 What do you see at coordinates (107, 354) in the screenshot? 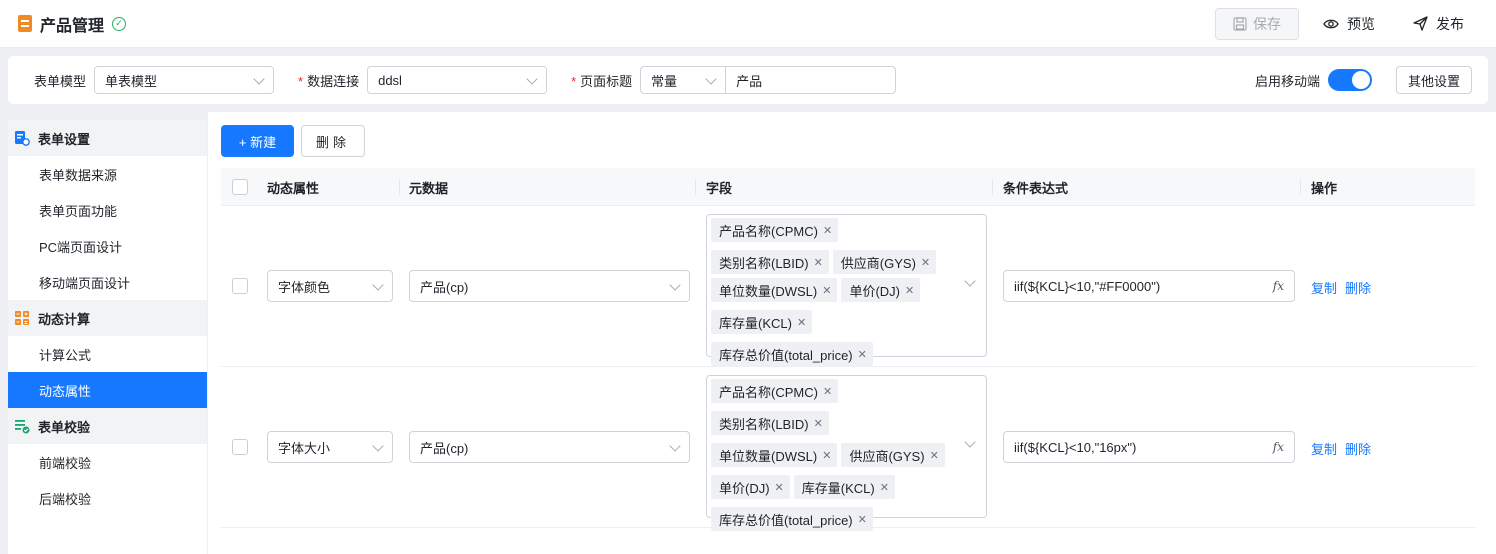
I see `sidebar-item-calc-formula: 计算公式` at bounding box center [107, 354].